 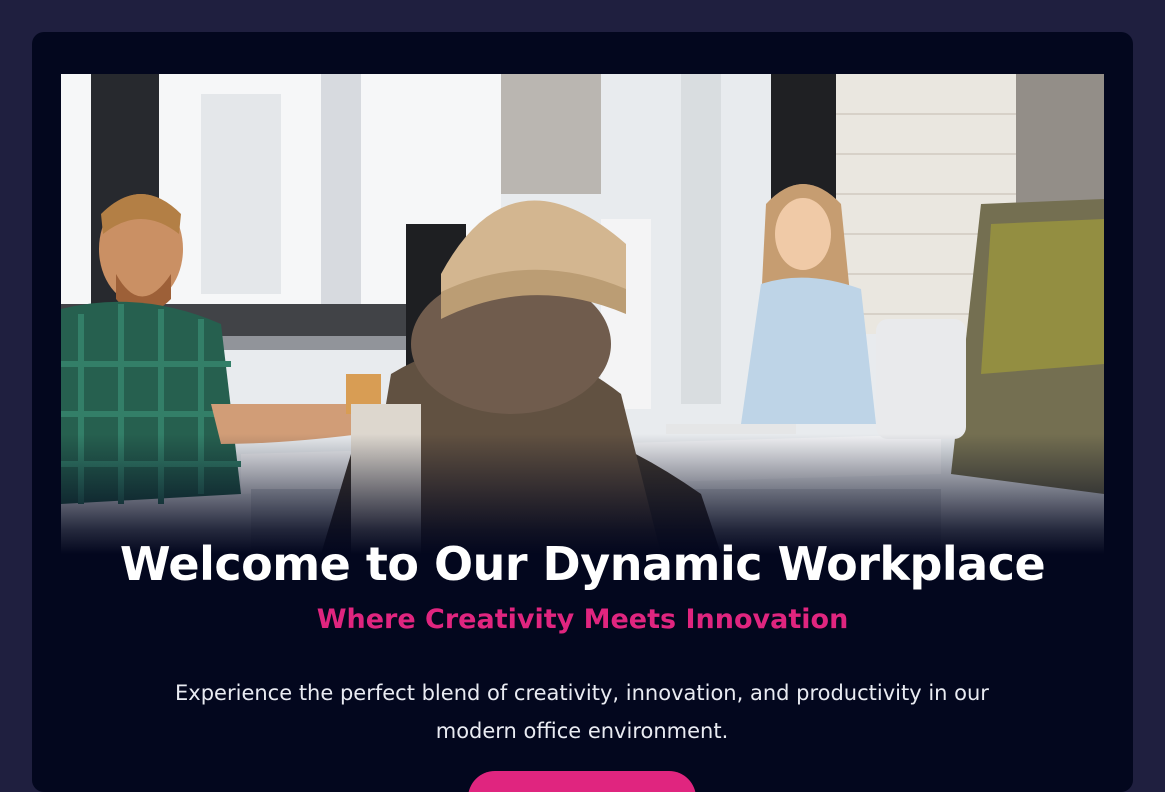 What do you see at coordinates (582, 564) in the screenshot?
I see `hero-title: Welcome to Our Dynamic Workplace` at bounding box center [582, 564].